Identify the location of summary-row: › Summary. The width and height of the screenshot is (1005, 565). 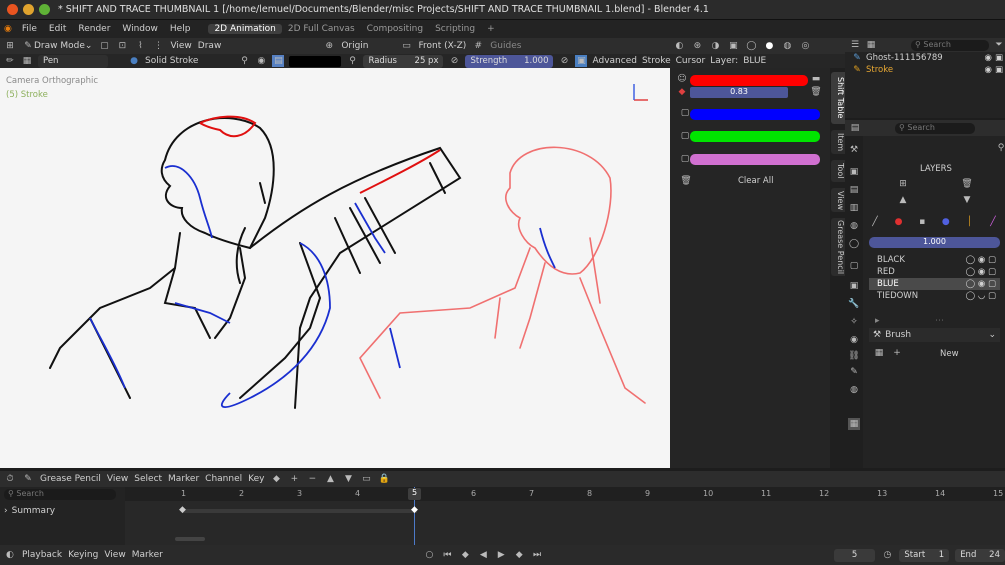
(62, 511).